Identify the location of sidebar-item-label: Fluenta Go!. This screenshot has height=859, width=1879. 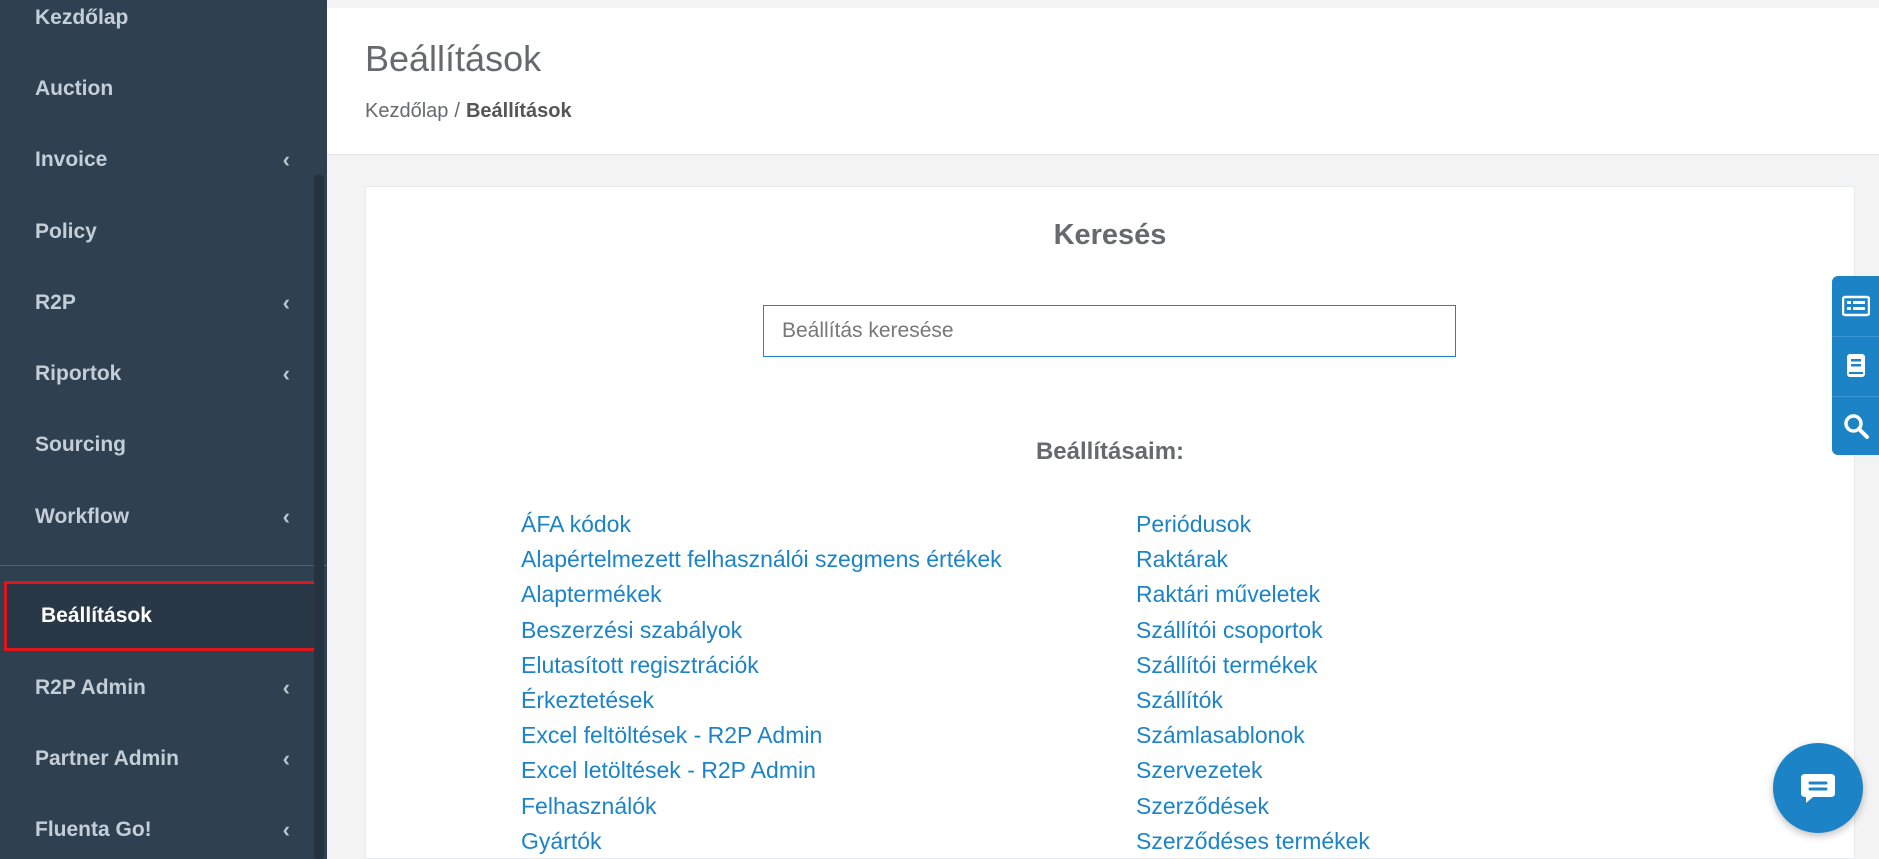
(93, 829).